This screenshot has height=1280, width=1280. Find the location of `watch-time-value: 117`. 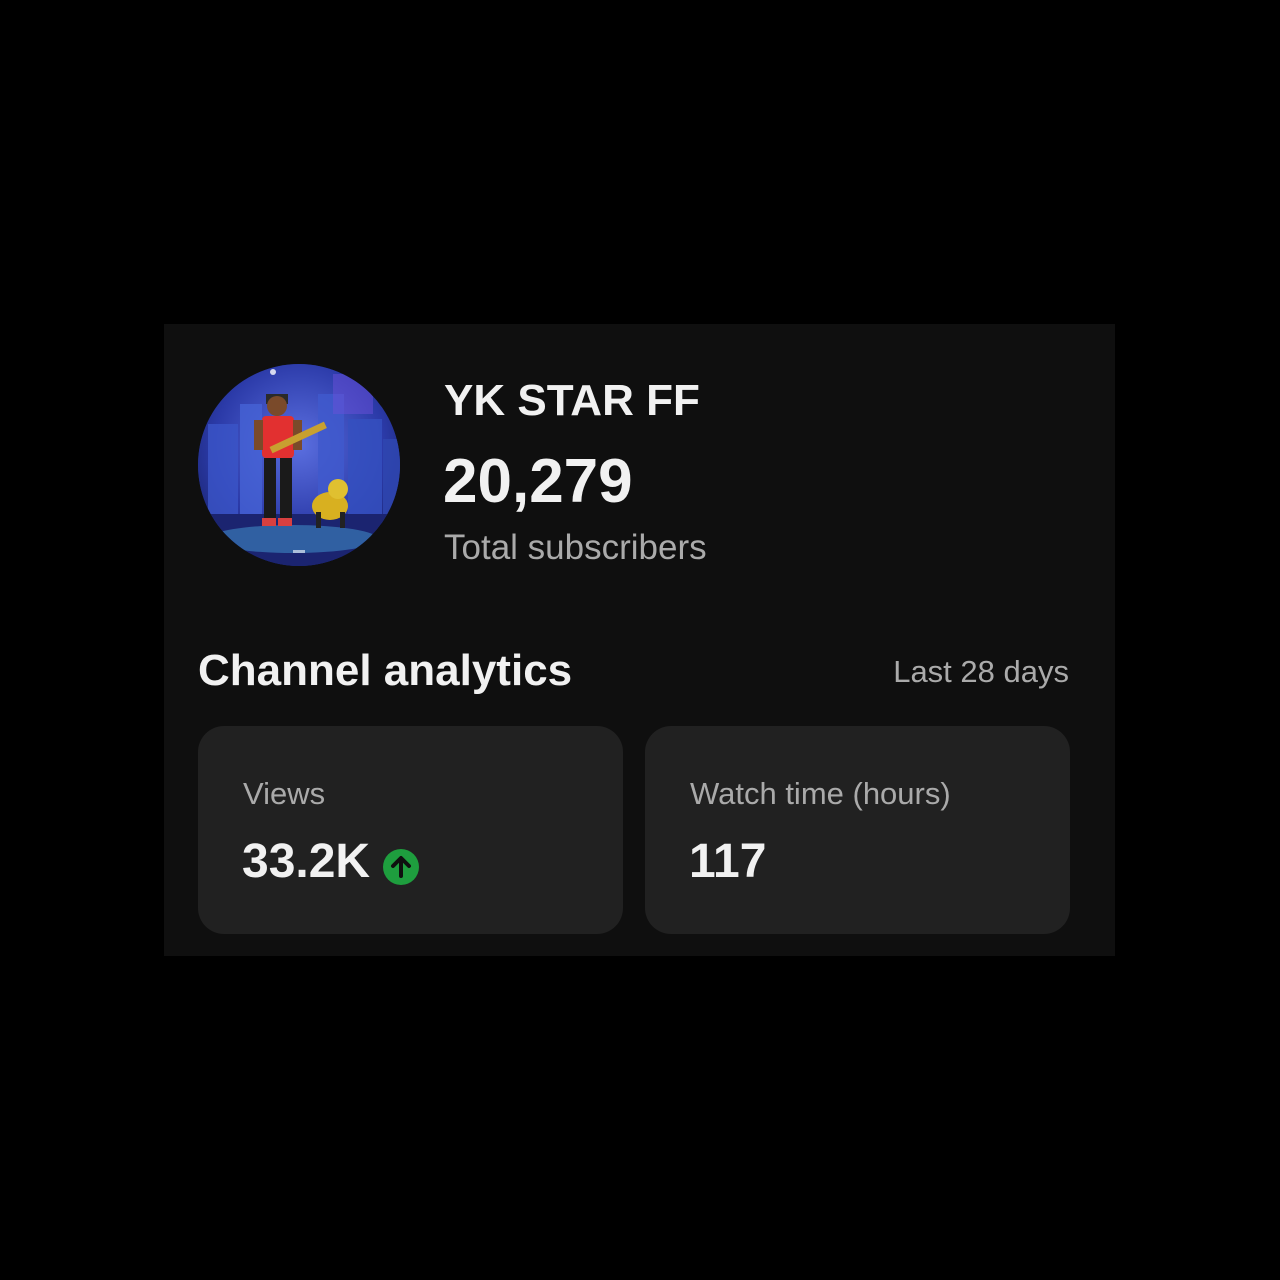

watch-time-value: 117 is located at coordinates (728, 861).